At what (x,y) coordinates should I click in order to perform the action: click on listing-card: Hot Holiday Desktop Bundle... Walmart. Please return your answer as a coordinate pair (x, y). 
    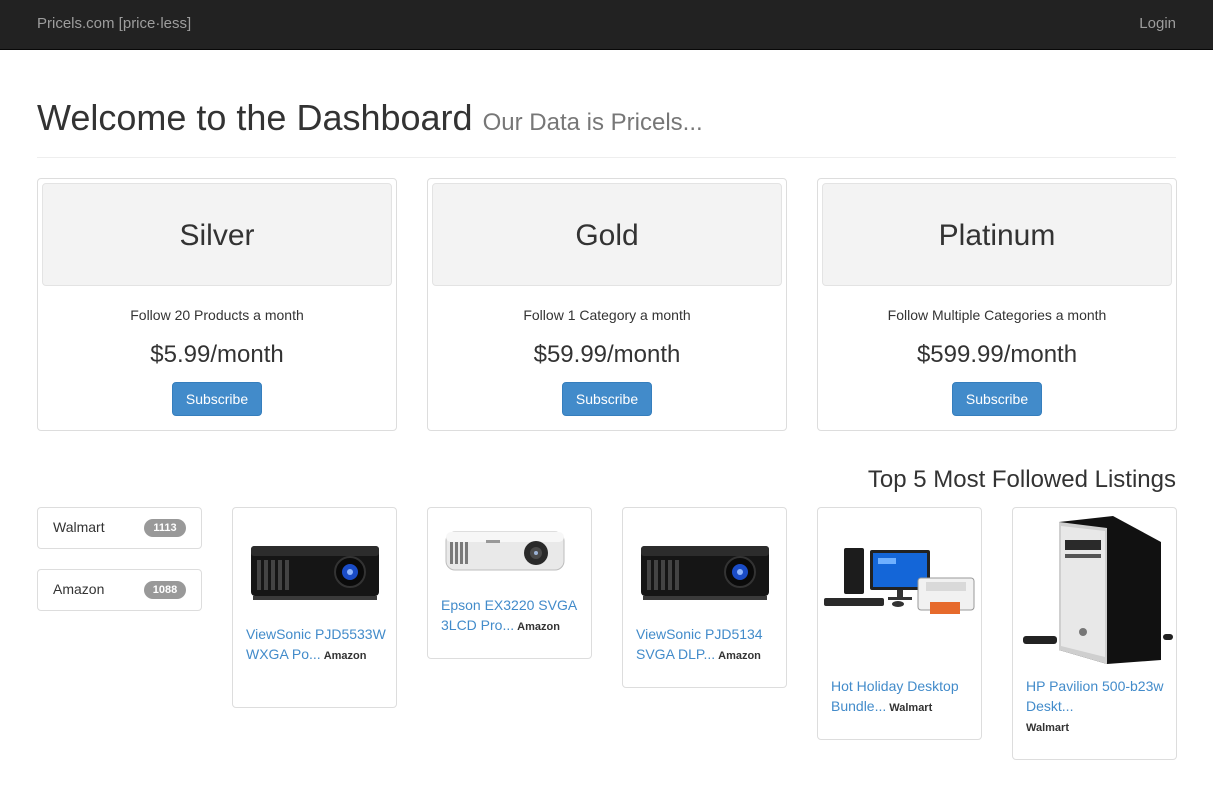
    Looking at the image, I should click on (899, 623).